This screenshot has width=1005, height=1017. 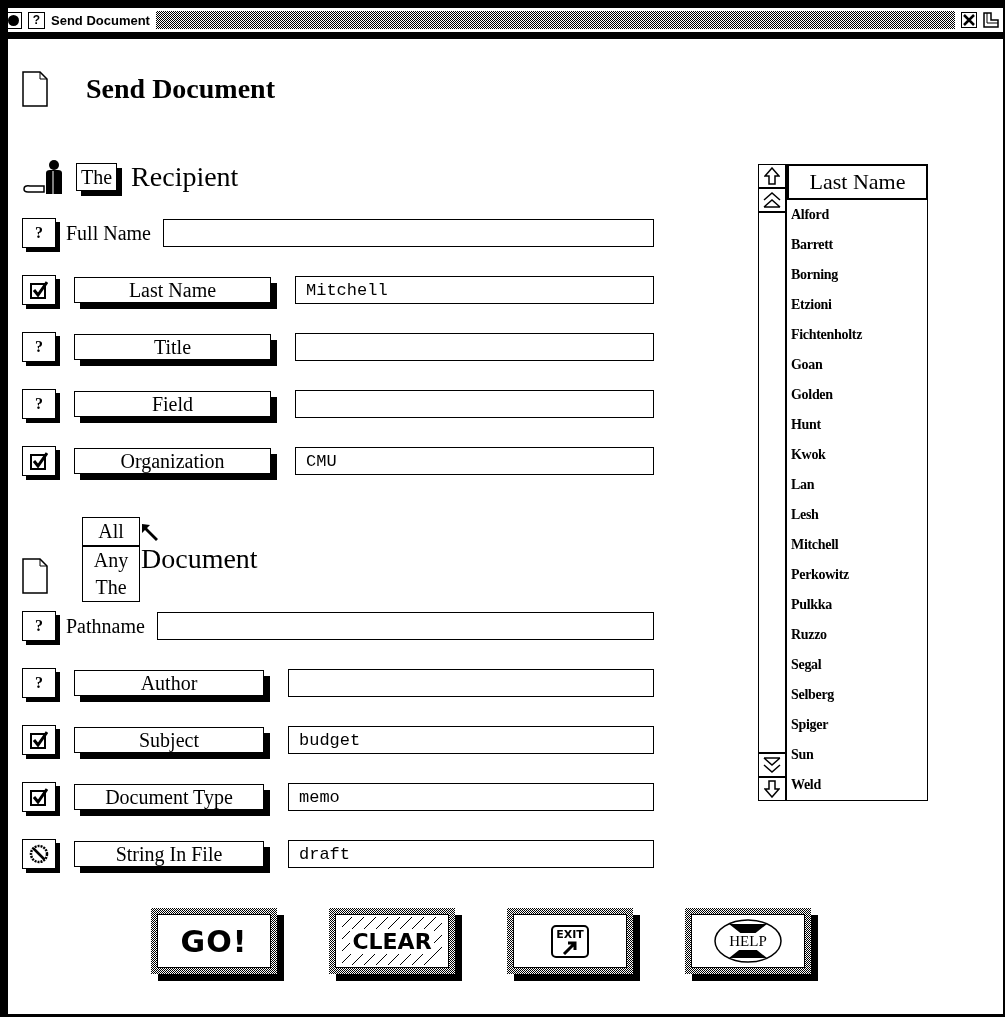 What do you see at coordinates (36, 20) in the screenshot?
I see `help-button: ?` at bounding box center [36, 20].